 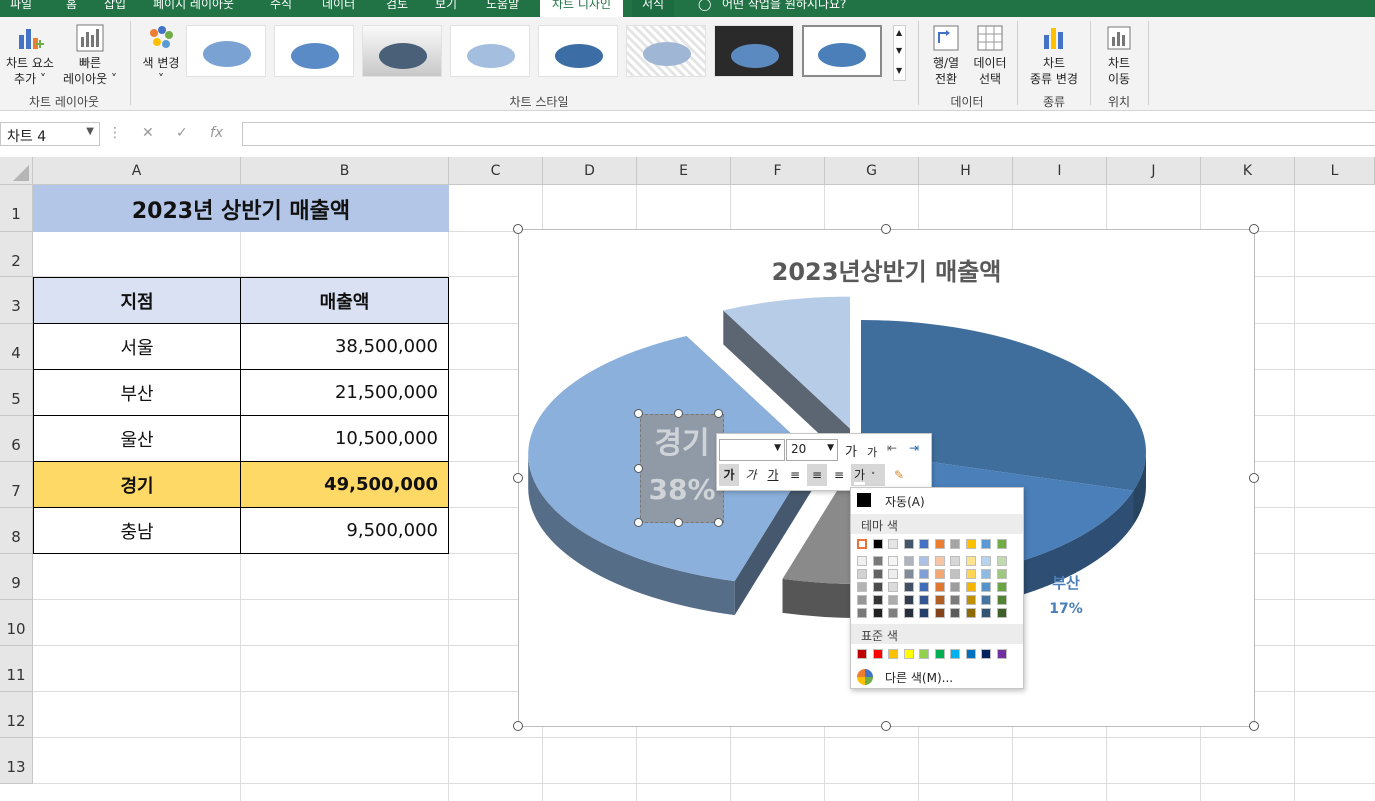 I want to click on align-center-icon: ≡, so click(x=817, y=475).